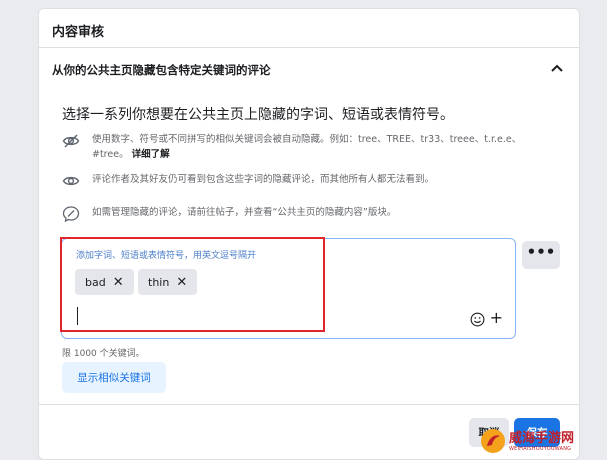 This screenshot has height=460, width=607. I want to click on info-text: 如需管理隐藏的评论，请前往帖子，并查看“公共主页的隐藏内容”版块。, so click(244, 212).